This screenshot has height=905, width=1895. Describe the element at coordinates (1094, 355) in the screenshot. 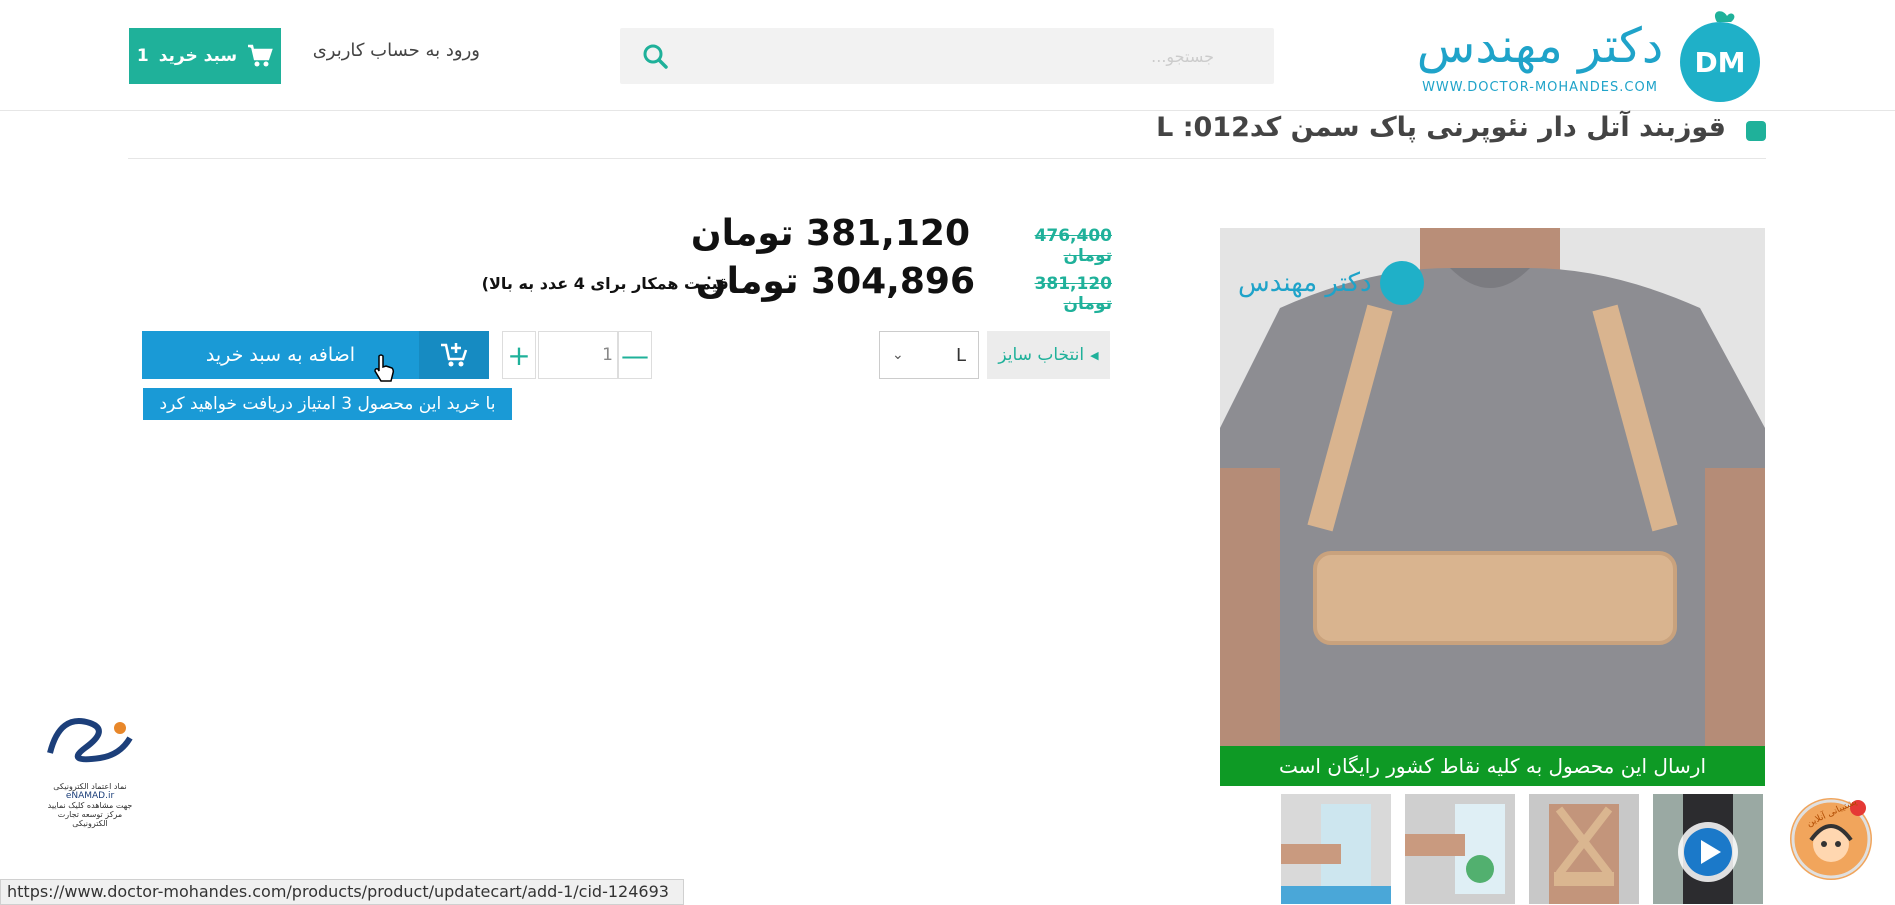

I see `caret-left-icon: ◀` at that location.